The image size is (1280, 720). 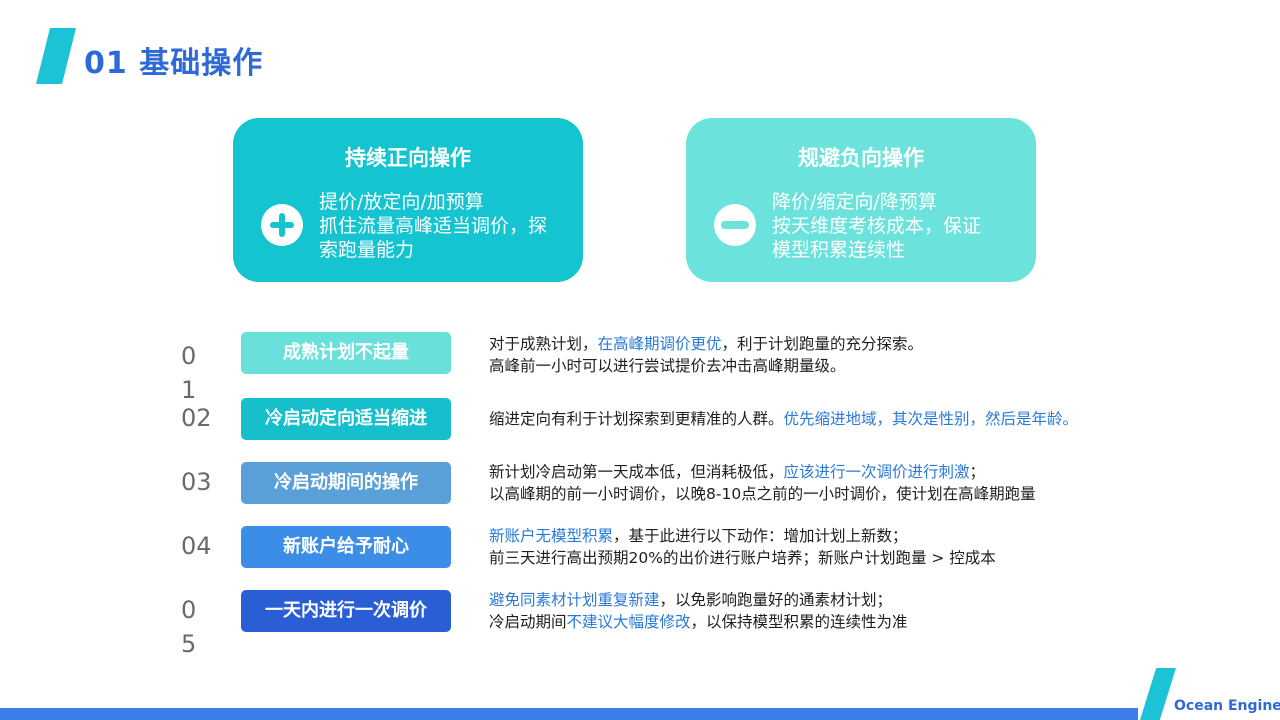 I want to click on description-line: 新账户无模型积累，基于此进行以下动作：增加计划上新数；, so click(x=742, y=536).